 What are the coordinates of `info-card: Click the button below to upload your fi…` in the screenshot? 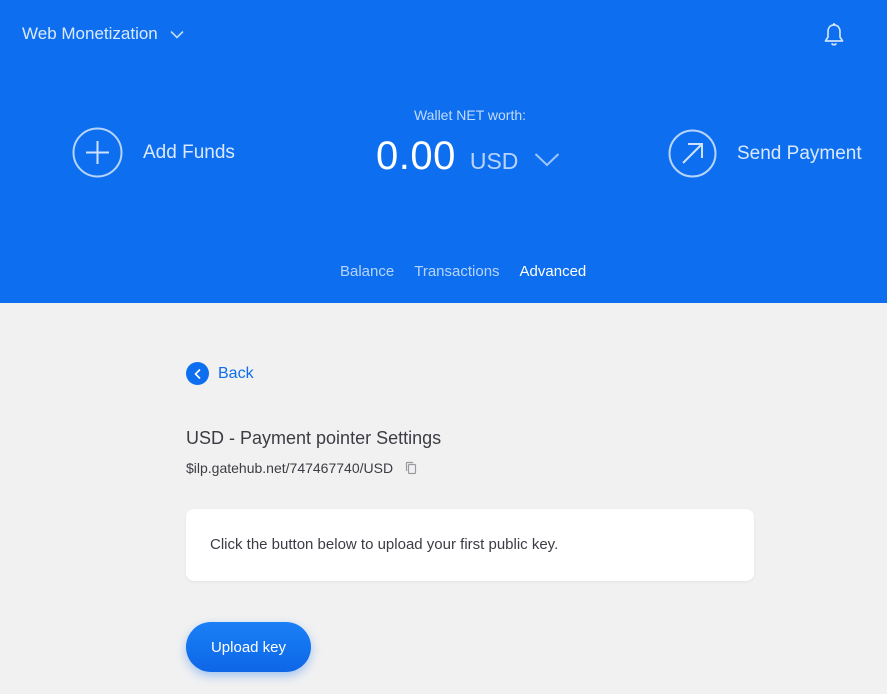 It's located at (470, 545).